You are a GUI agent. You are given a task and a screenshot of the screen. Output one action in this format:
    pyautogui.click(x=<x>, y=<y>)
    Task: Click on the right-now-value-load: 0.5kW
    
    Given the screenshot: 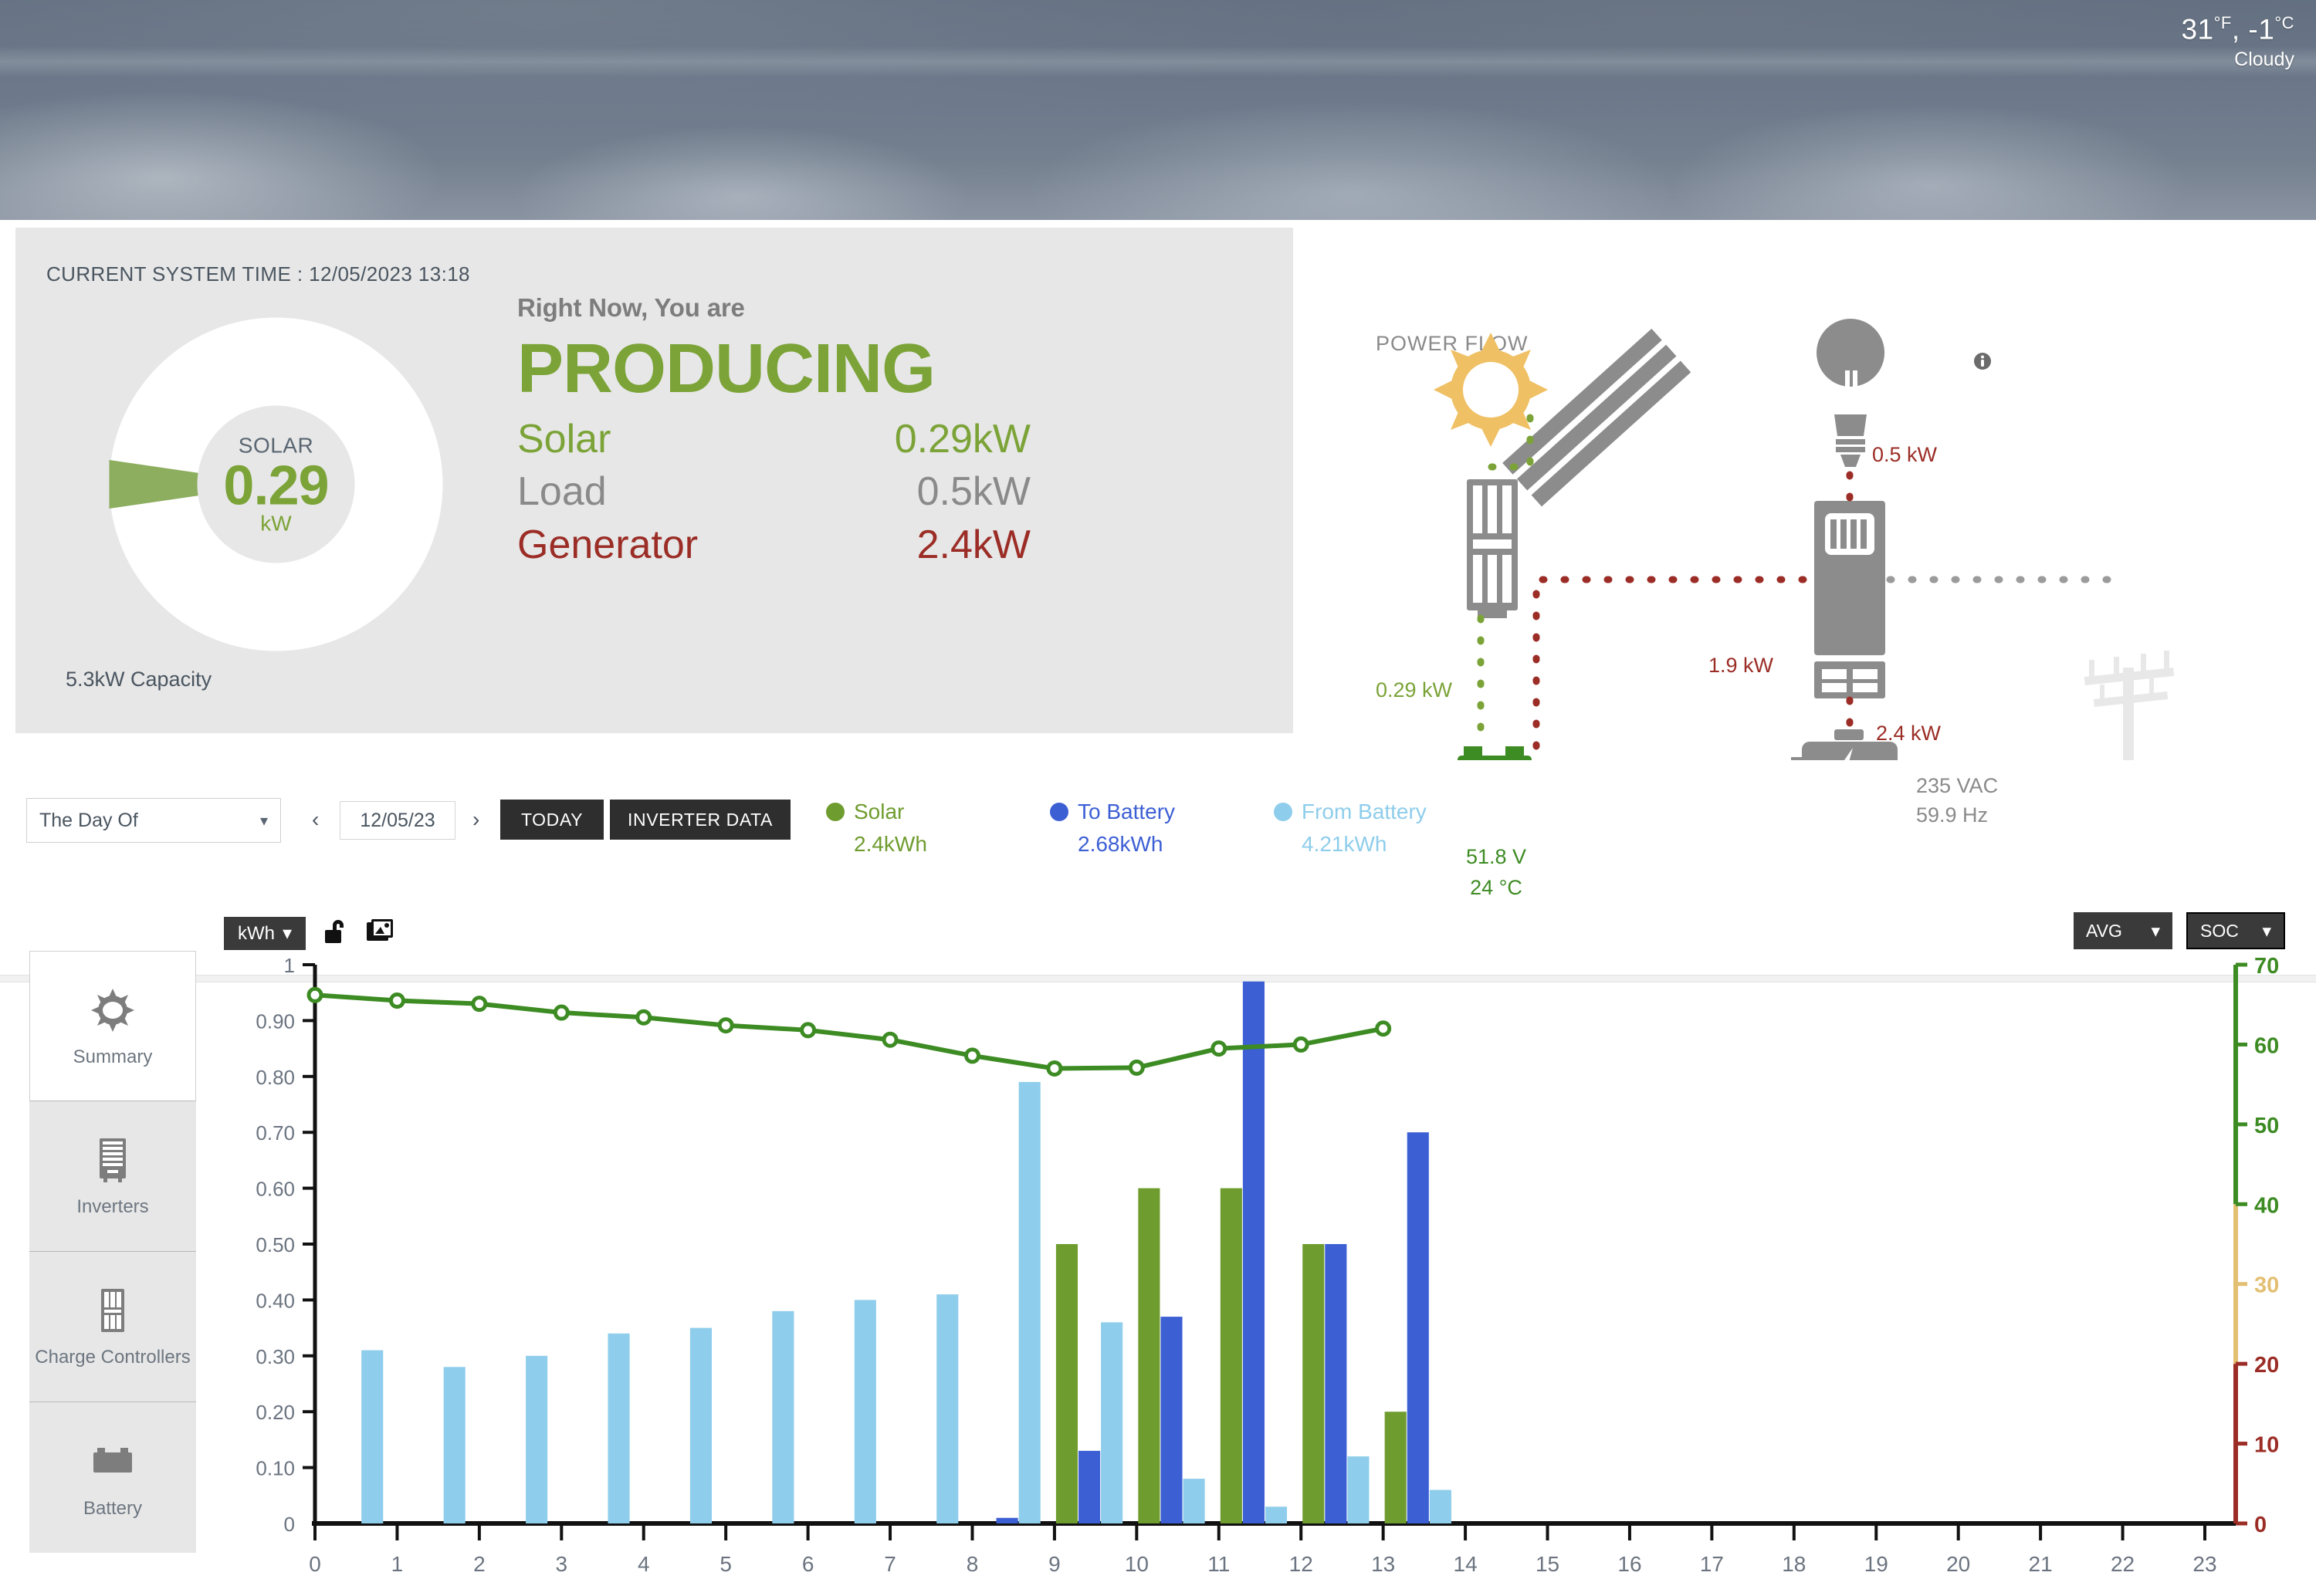 What is the action you would take?
    pyautogui.click(x=973, y=492)
    